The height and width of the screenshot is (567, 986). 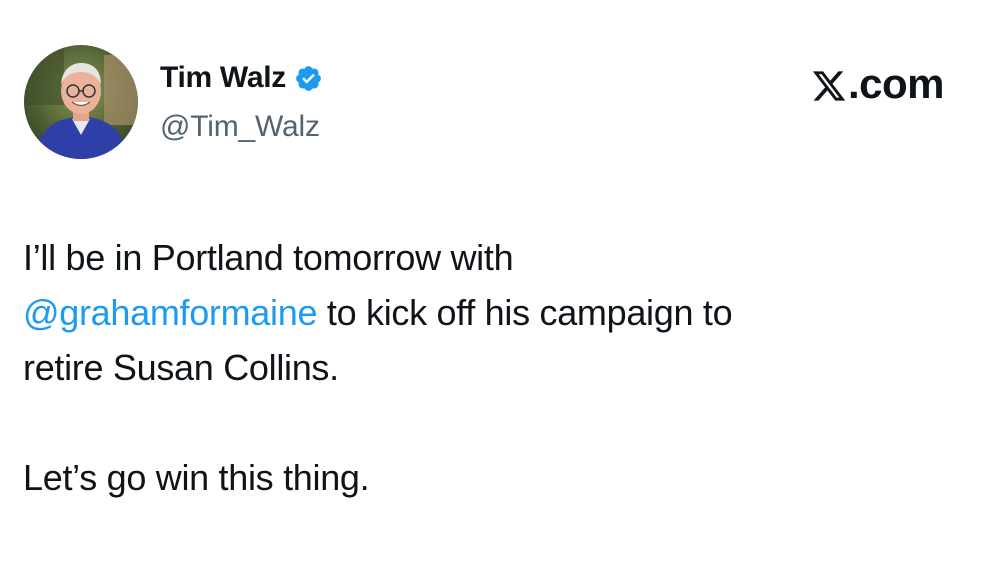 I want to click on tweet-line-4: Let’s go win this thing., so click(x=196, y=477).